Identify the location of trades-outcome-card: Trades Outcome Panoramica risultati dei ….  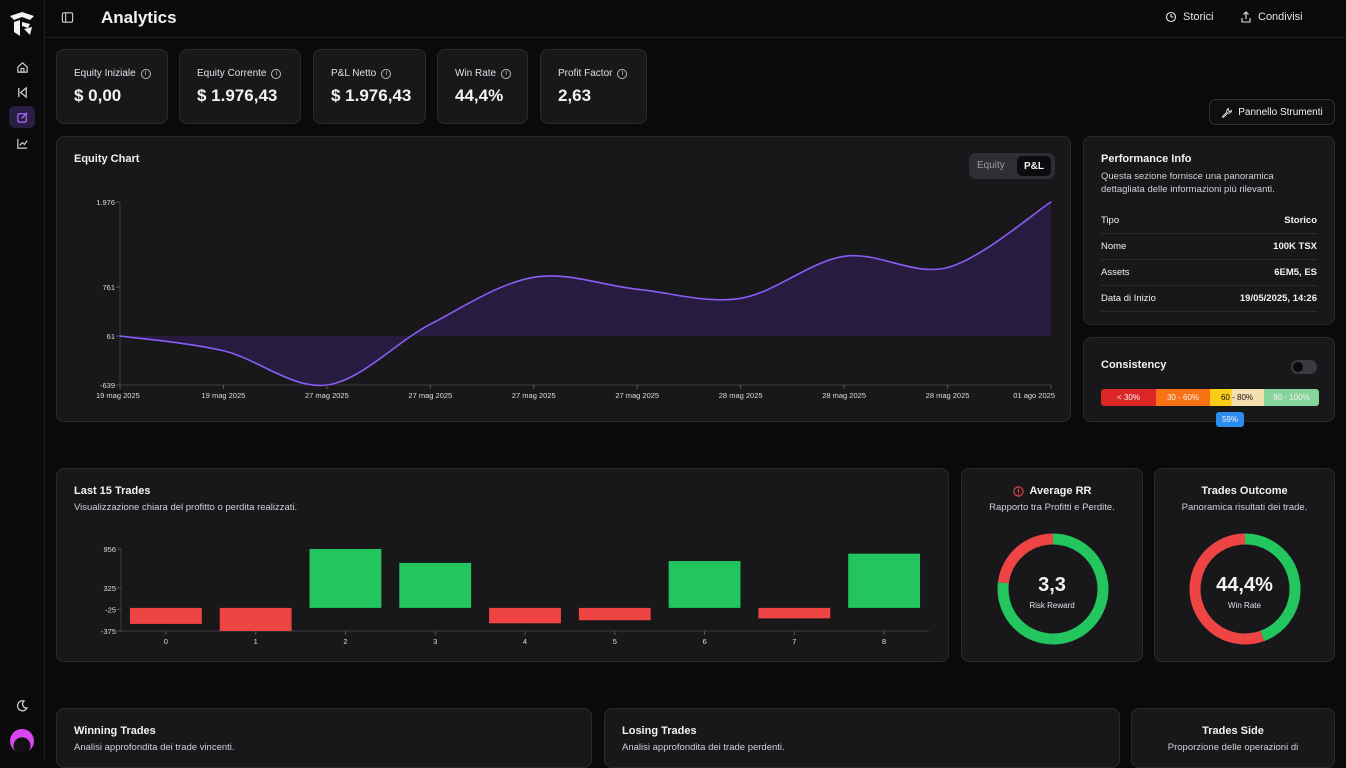
(1244, 565).